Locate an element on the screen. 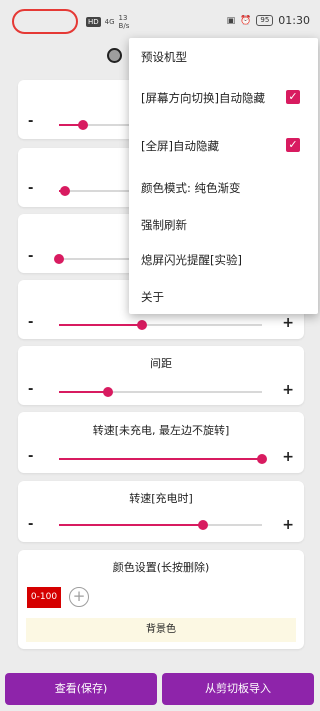 This screenshot has height=711, width=320. net-speed: 13 B/s is located at coordinates (124, 22).